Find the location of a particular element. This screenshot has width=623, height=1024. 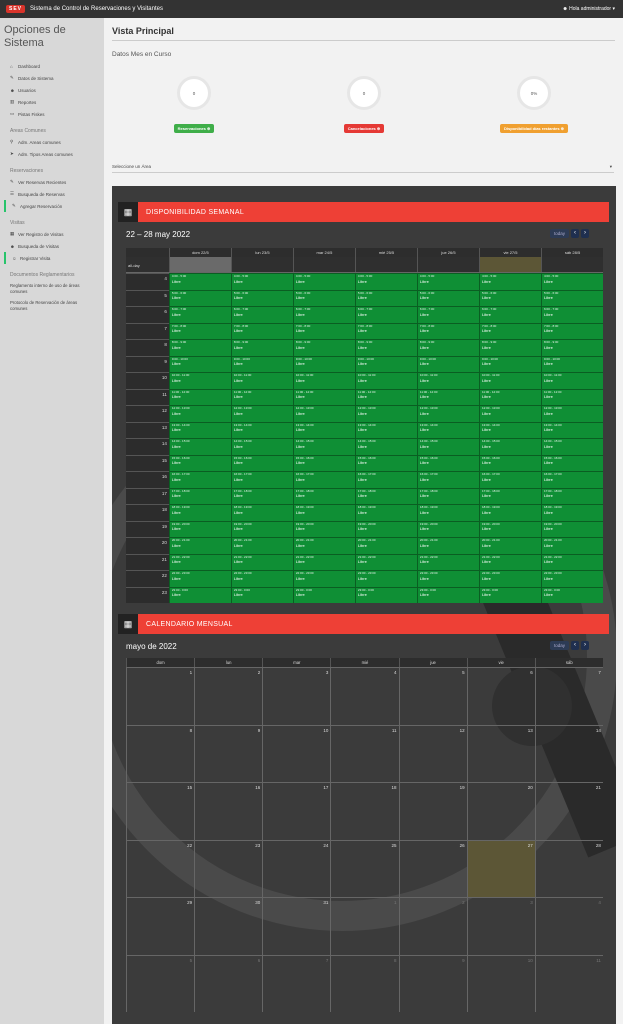

sidebar-item-pistas-fiskes: ▭ Pistas Fiskes is located at coordinates (52, 114).